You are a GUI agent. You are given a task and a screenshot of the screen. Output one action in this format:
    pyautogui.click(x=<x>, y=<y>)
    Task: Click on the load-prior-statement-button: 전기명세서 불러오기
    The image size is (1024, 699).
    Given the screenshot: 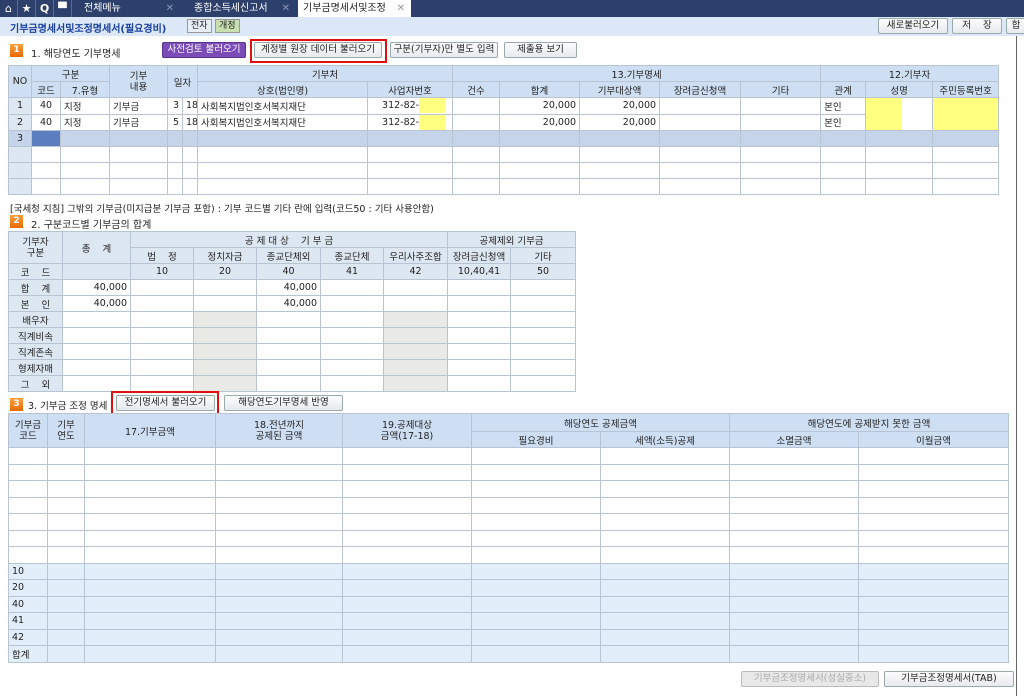 What is the action you would take?
    pyautogui.click(x=165, y=403)
    